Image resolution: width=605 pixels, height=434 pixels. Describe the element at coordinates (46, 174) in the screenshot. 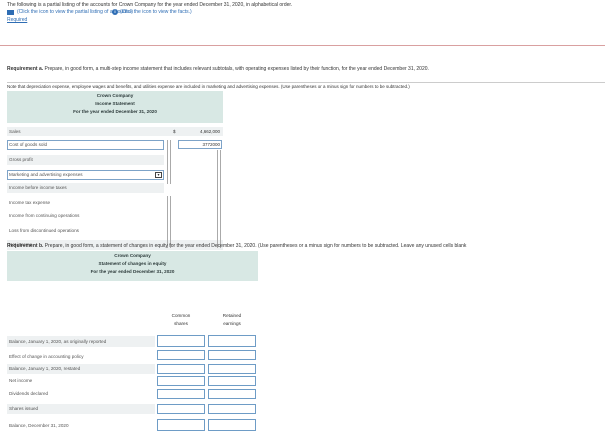

I see `row-label: Marketing and advertising expenses` at that location.